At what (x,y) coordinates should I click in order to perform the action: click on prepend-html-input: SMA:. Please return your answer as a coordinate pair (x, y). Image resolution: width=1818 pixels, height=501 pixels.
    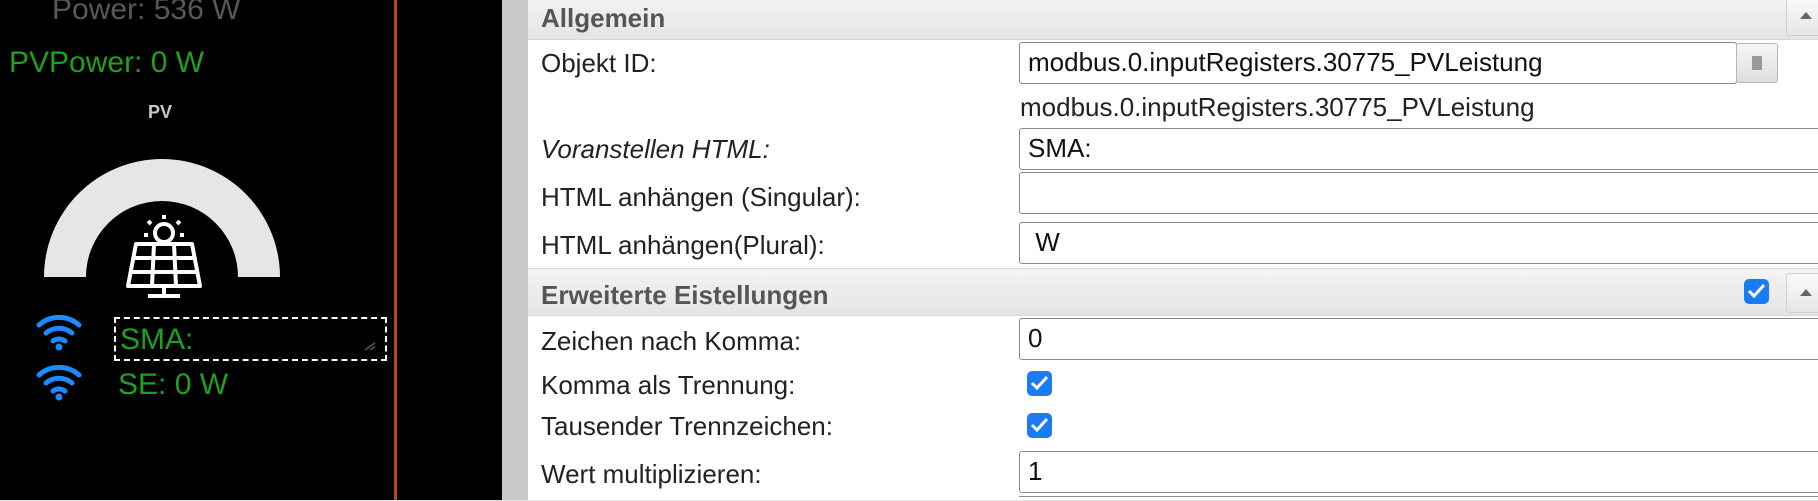
    Looking at the image, I should click on (1418, 149).